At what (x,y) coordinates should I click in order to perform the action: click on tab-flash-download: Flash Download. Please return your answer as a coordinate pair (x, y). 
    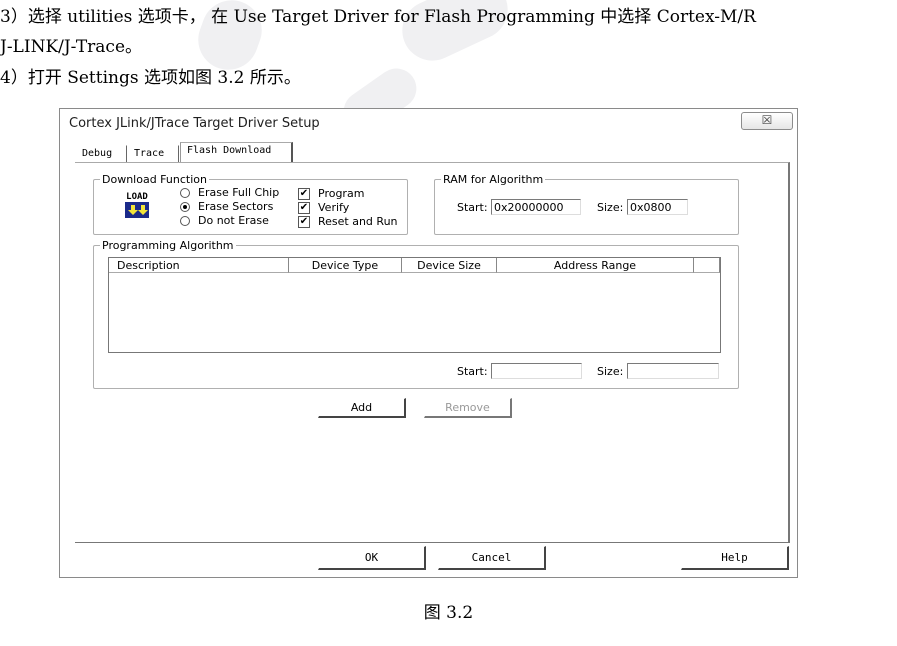
    Looking at the image, I should click on (236, 152).